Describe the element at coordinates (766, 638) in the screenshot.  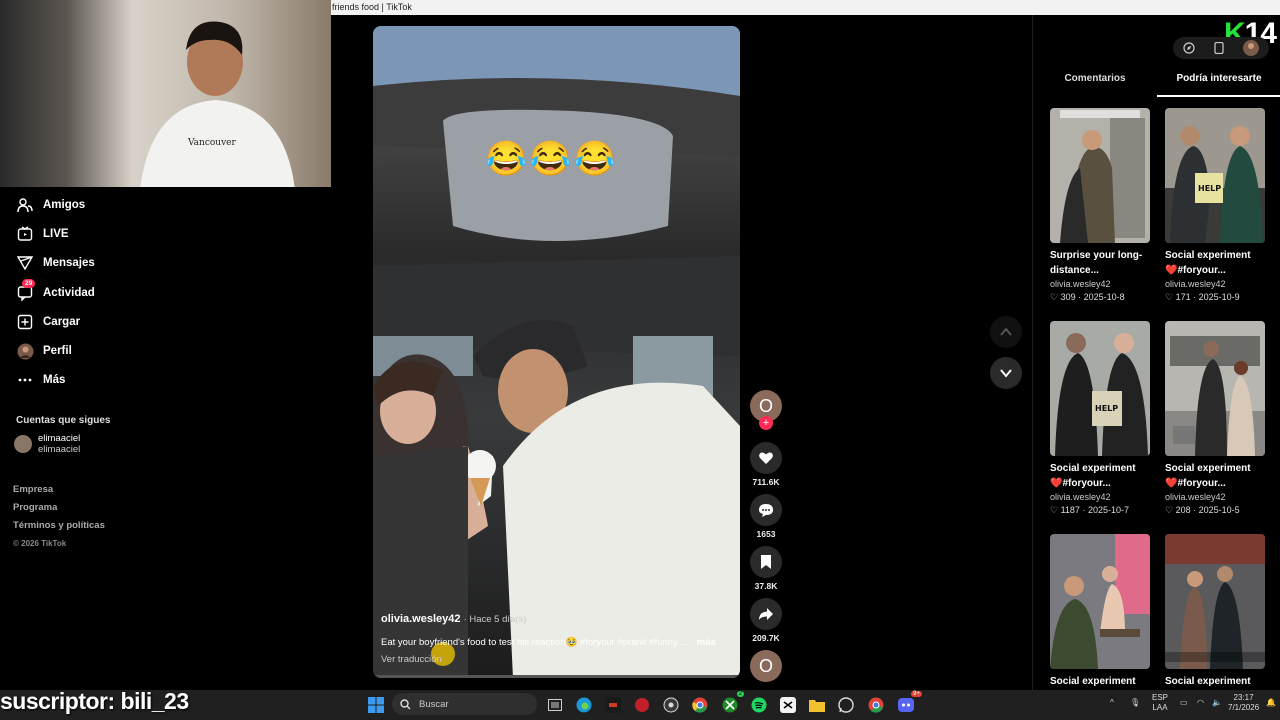
I see `share-count: 209.7K` at that location.